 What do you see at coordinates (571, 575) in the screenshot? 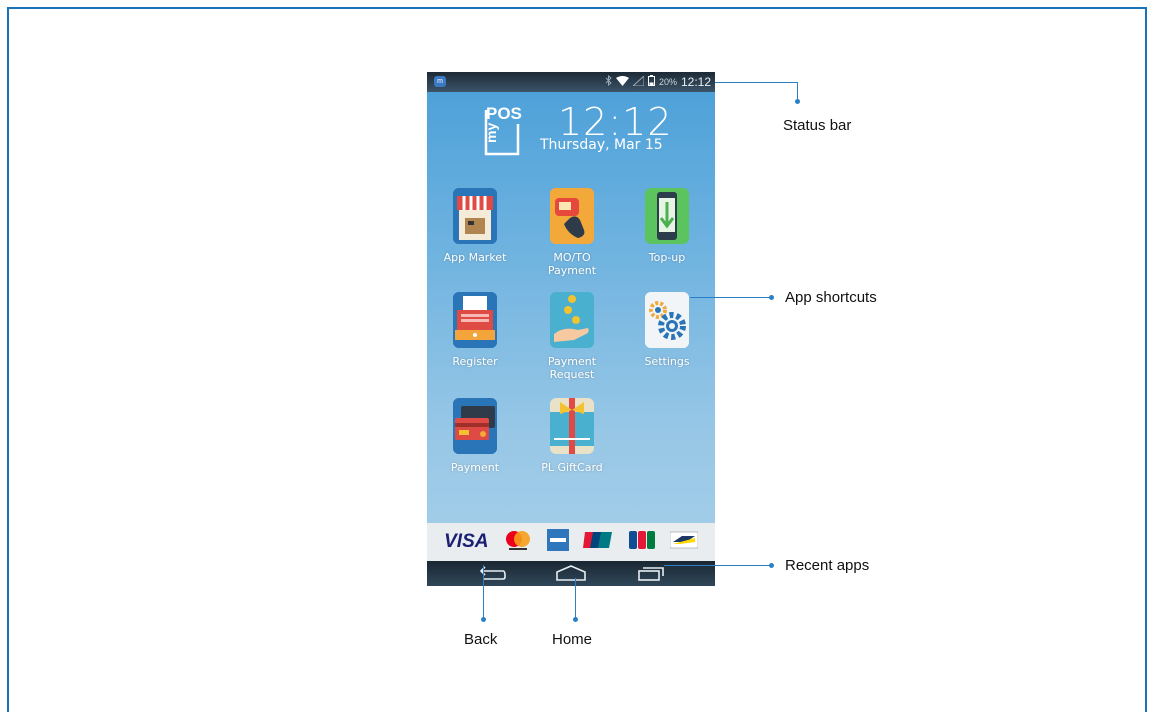
I see `home-icon` at bounding box center [571, 575].